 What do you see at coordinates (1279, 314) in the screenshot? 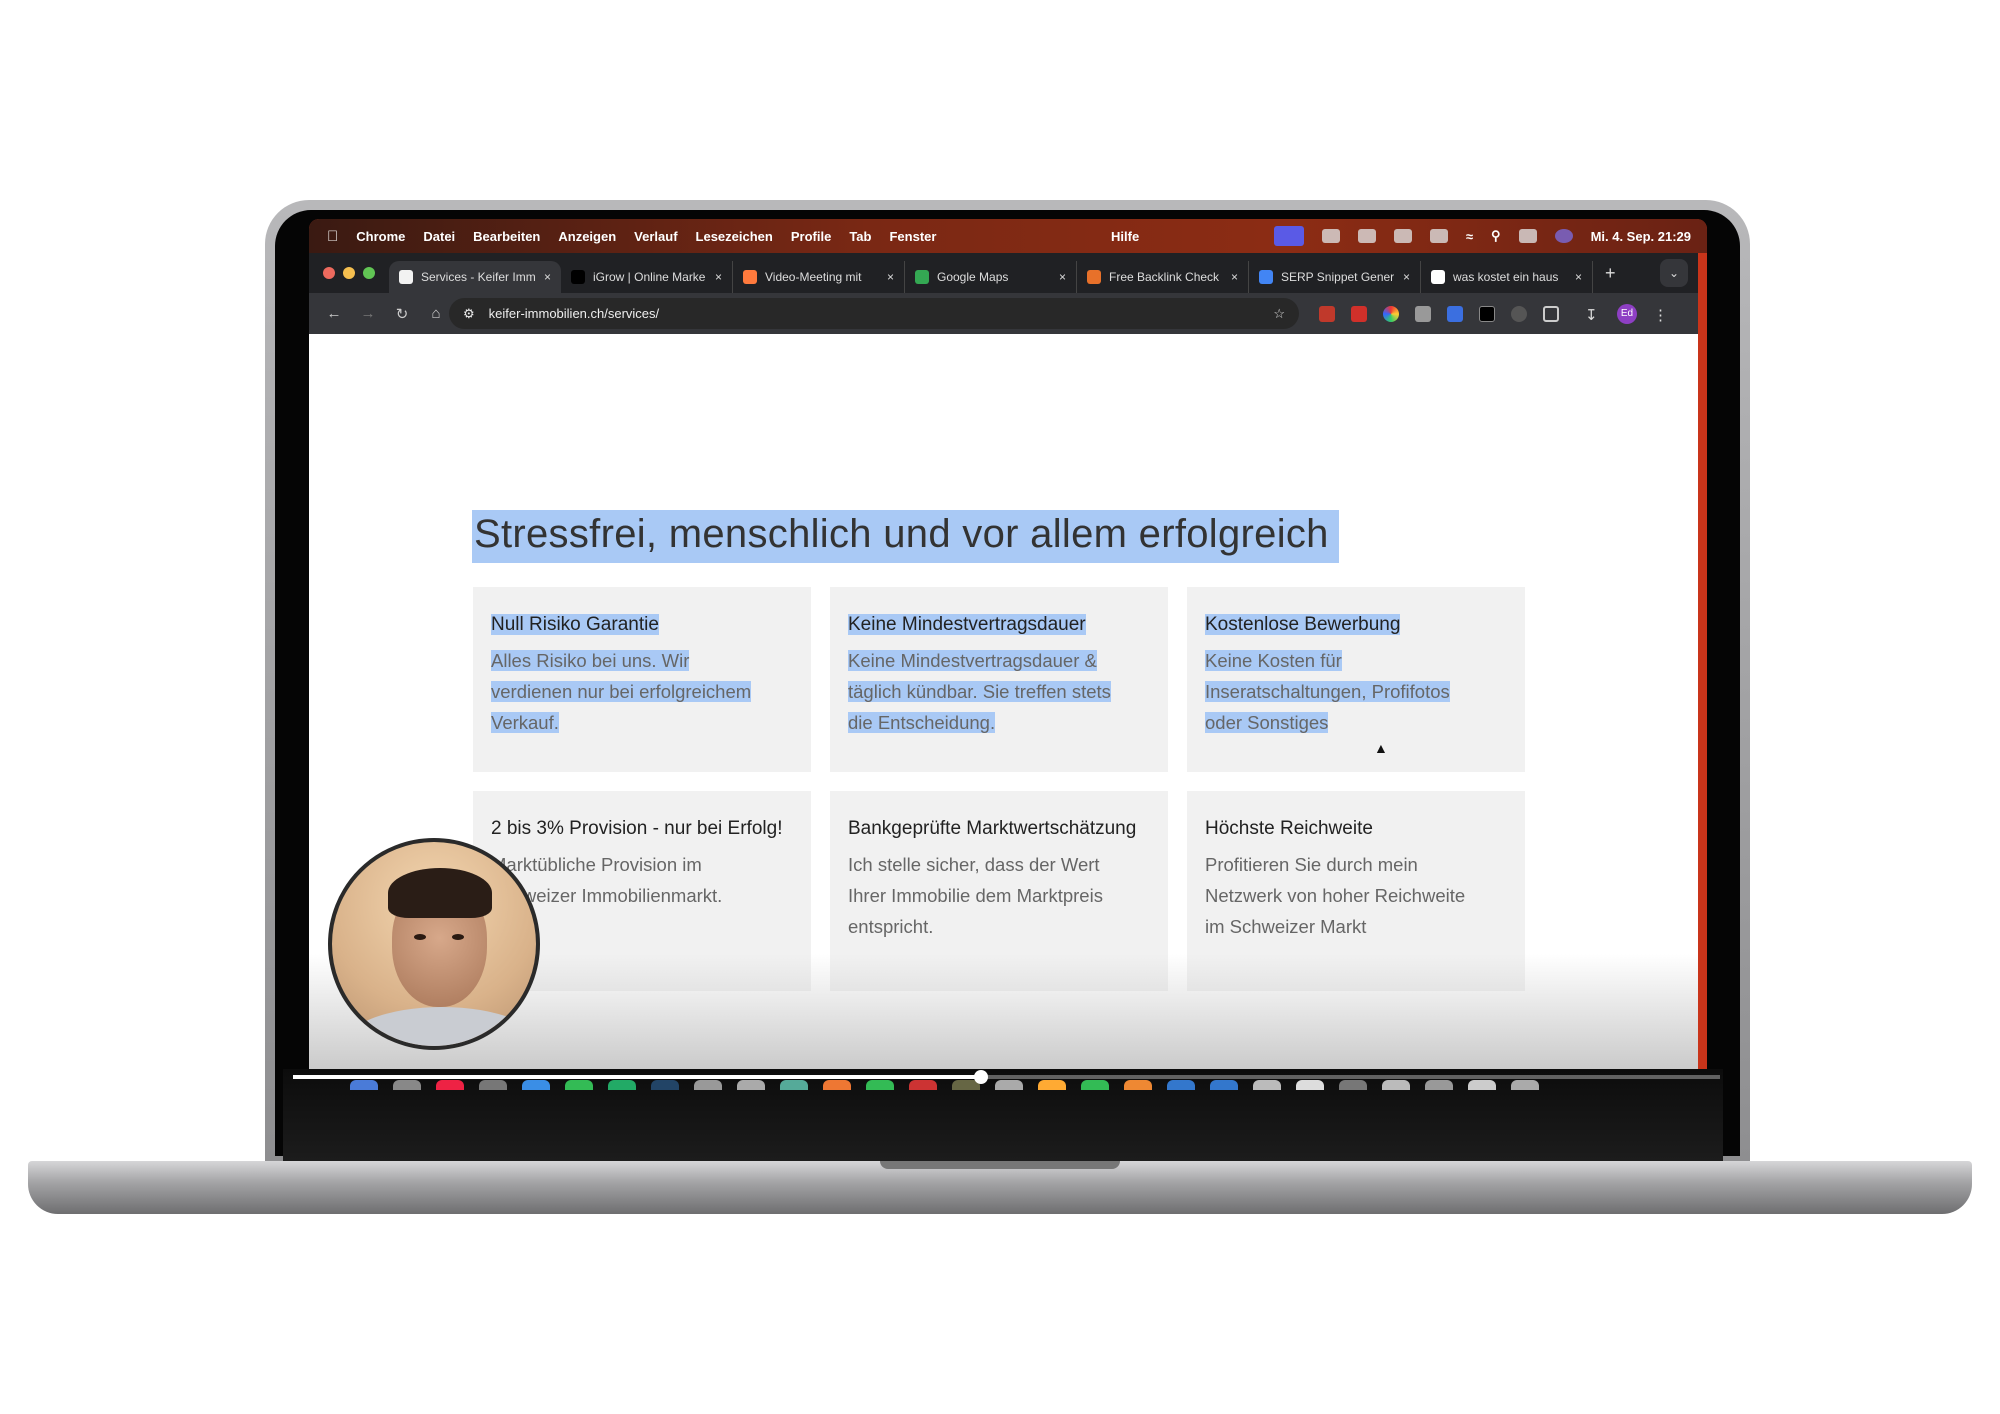
I see `bookmark-star-icon: ☆` at bounding box center [1279, 314].